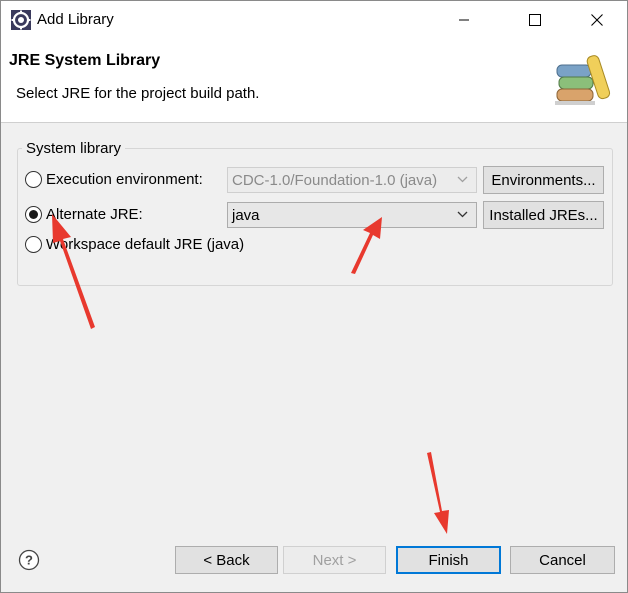  What do you see at coordinates (562, 560) in the screenshot?
I see `cancel-button: Cancel` at bounding box center [562, 560].